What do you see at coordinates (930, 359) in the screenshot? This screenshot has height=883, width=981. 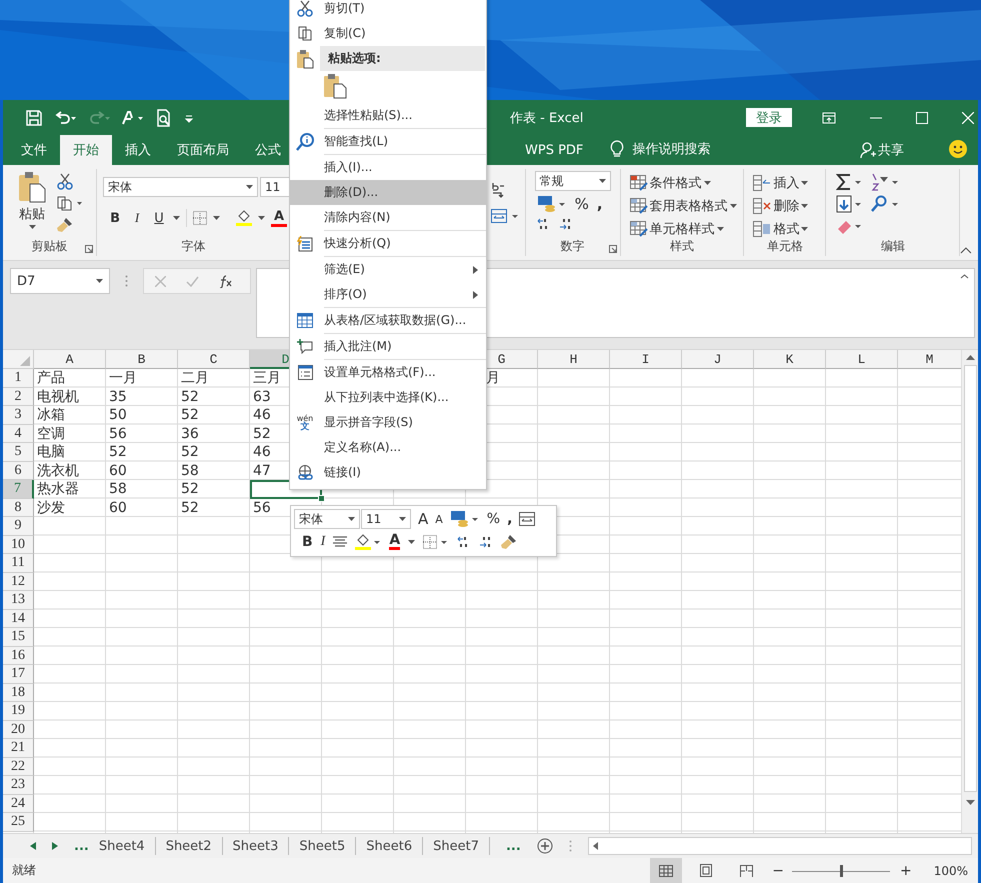 I see `column-header: M` at bounding box center [930, 359].